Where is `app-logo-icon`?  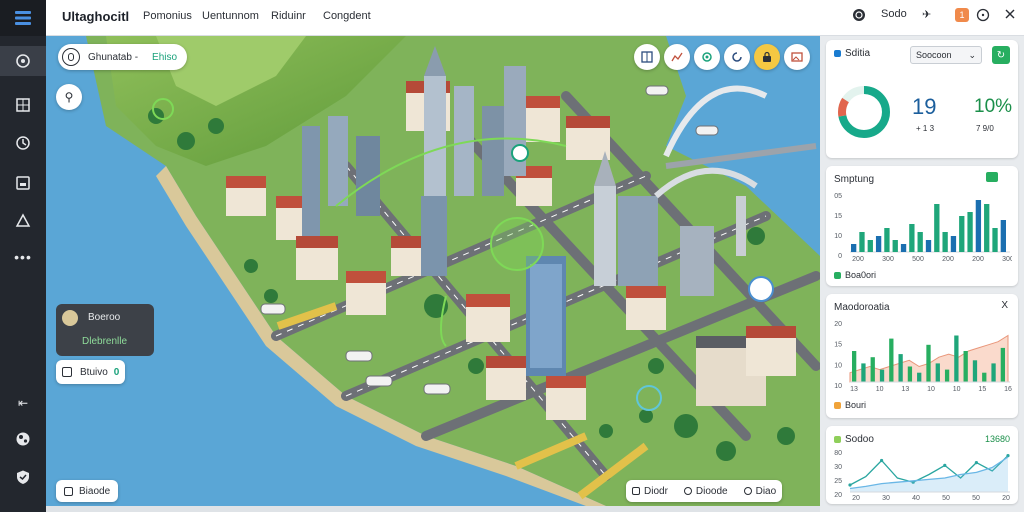 app-logo-icon is located at coordinates (23, 18).